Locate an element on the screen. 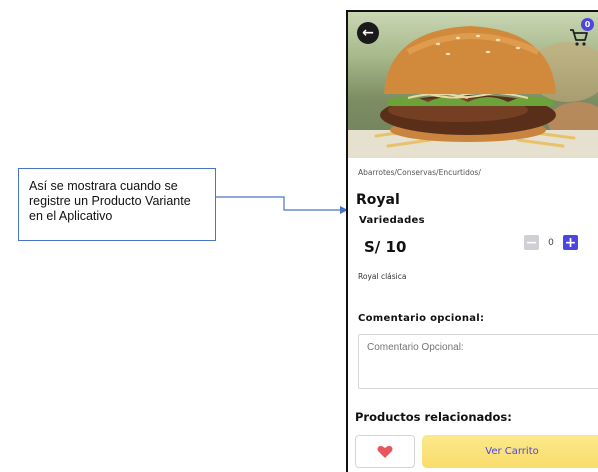  decrement-button: − is located at coordinates (531, 242).